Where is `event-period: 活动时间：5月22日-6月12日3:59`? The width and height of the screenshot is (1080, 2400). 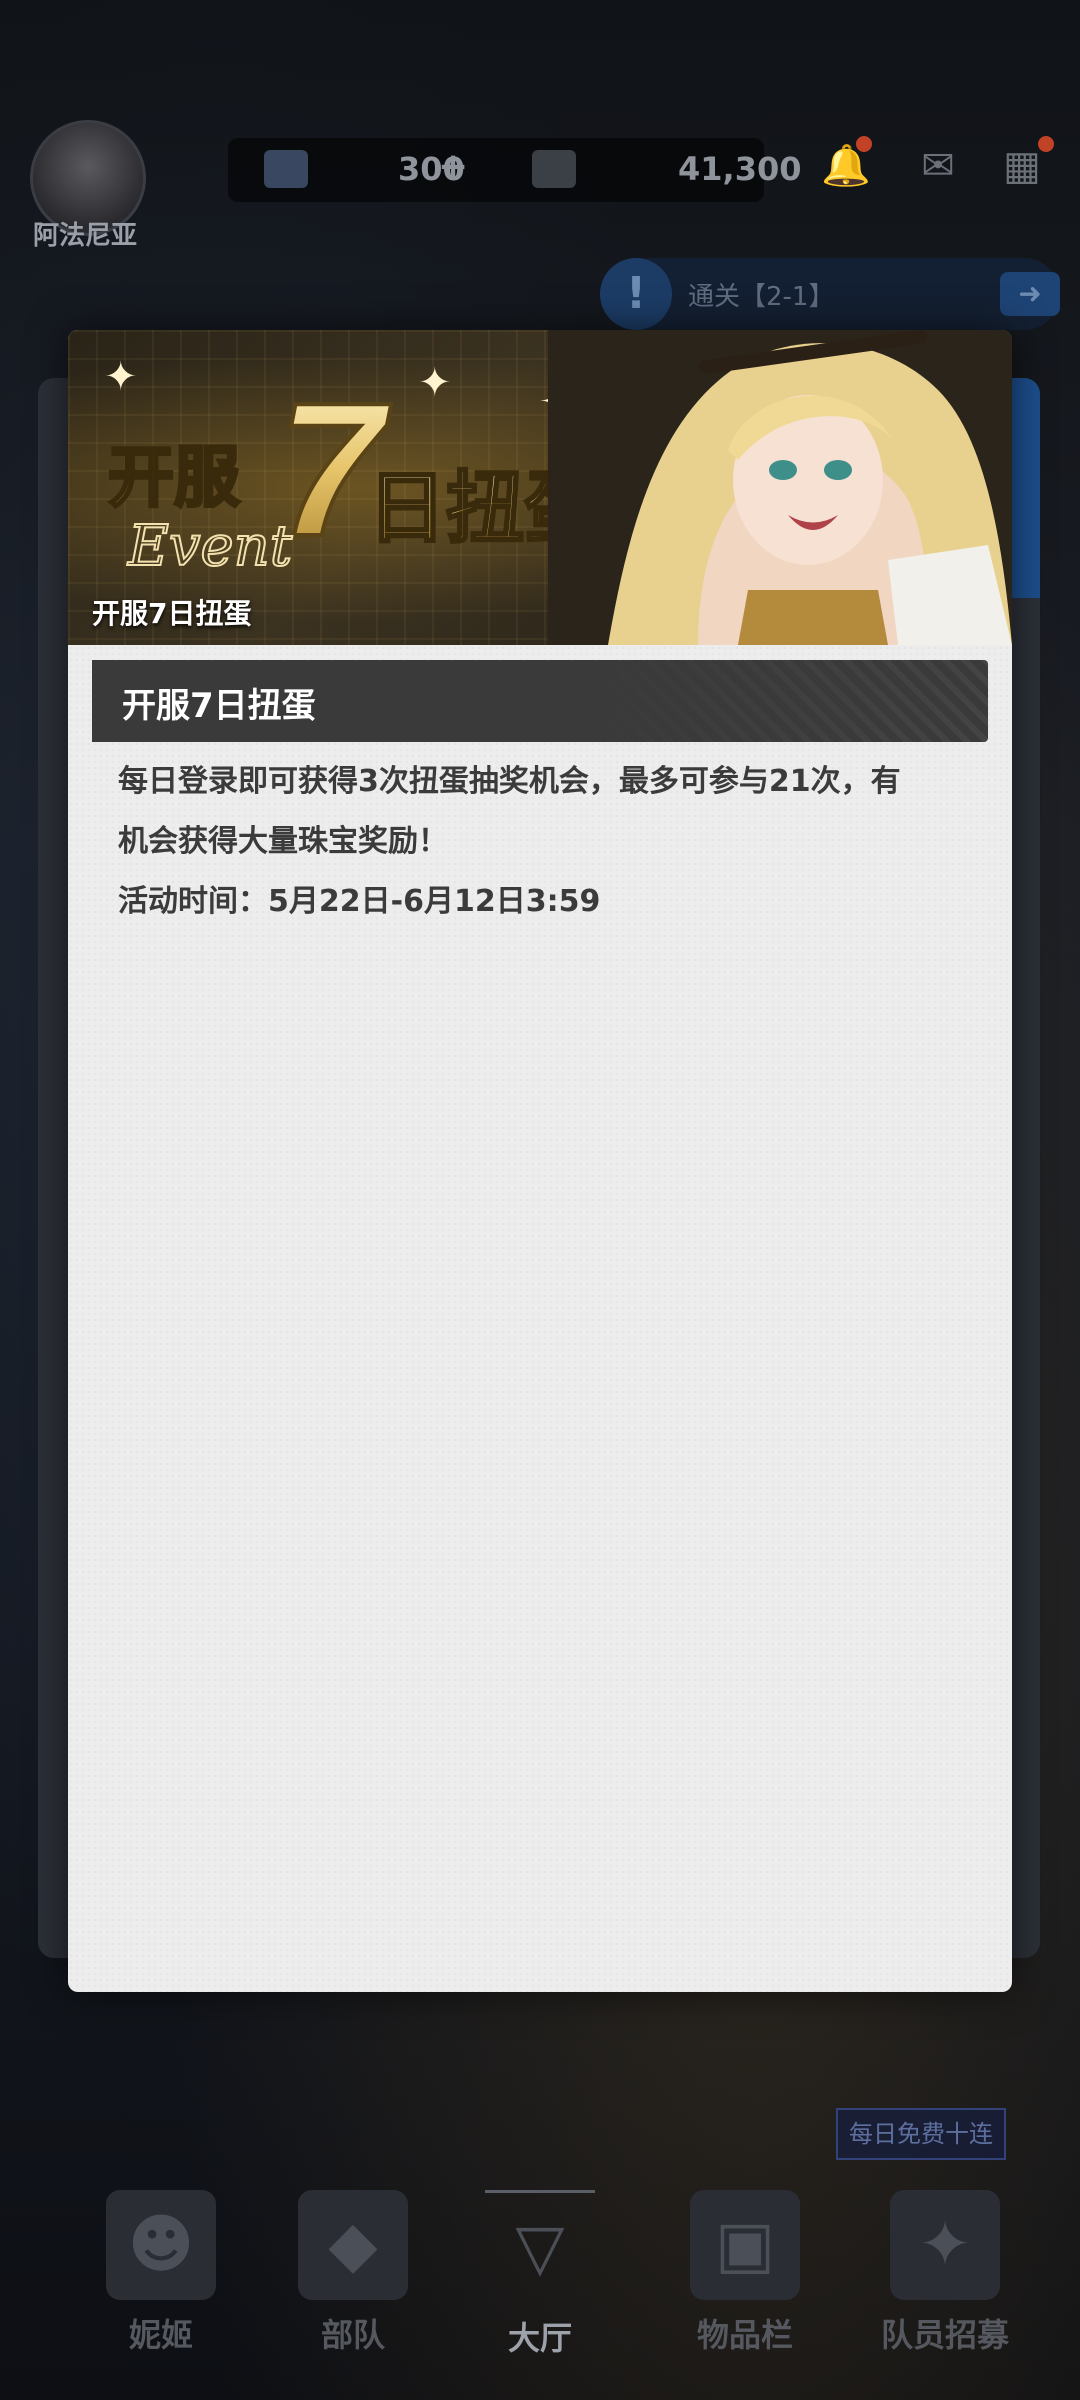
event-period: 活动时间：5月22日-6月12日3:59 is located at coordinates (359, 901).